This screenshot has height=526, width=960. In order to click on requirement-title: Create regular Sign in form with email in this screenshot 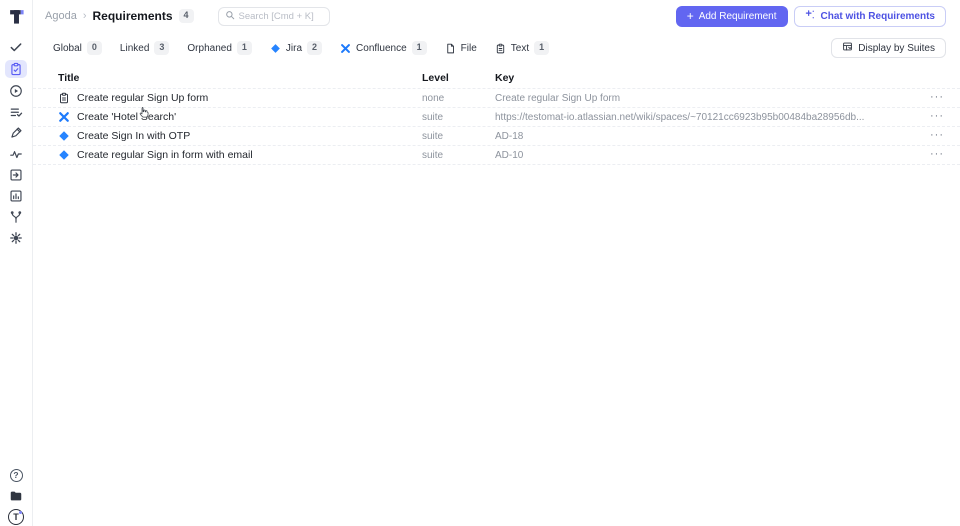, I will do `click(165, 155)`.